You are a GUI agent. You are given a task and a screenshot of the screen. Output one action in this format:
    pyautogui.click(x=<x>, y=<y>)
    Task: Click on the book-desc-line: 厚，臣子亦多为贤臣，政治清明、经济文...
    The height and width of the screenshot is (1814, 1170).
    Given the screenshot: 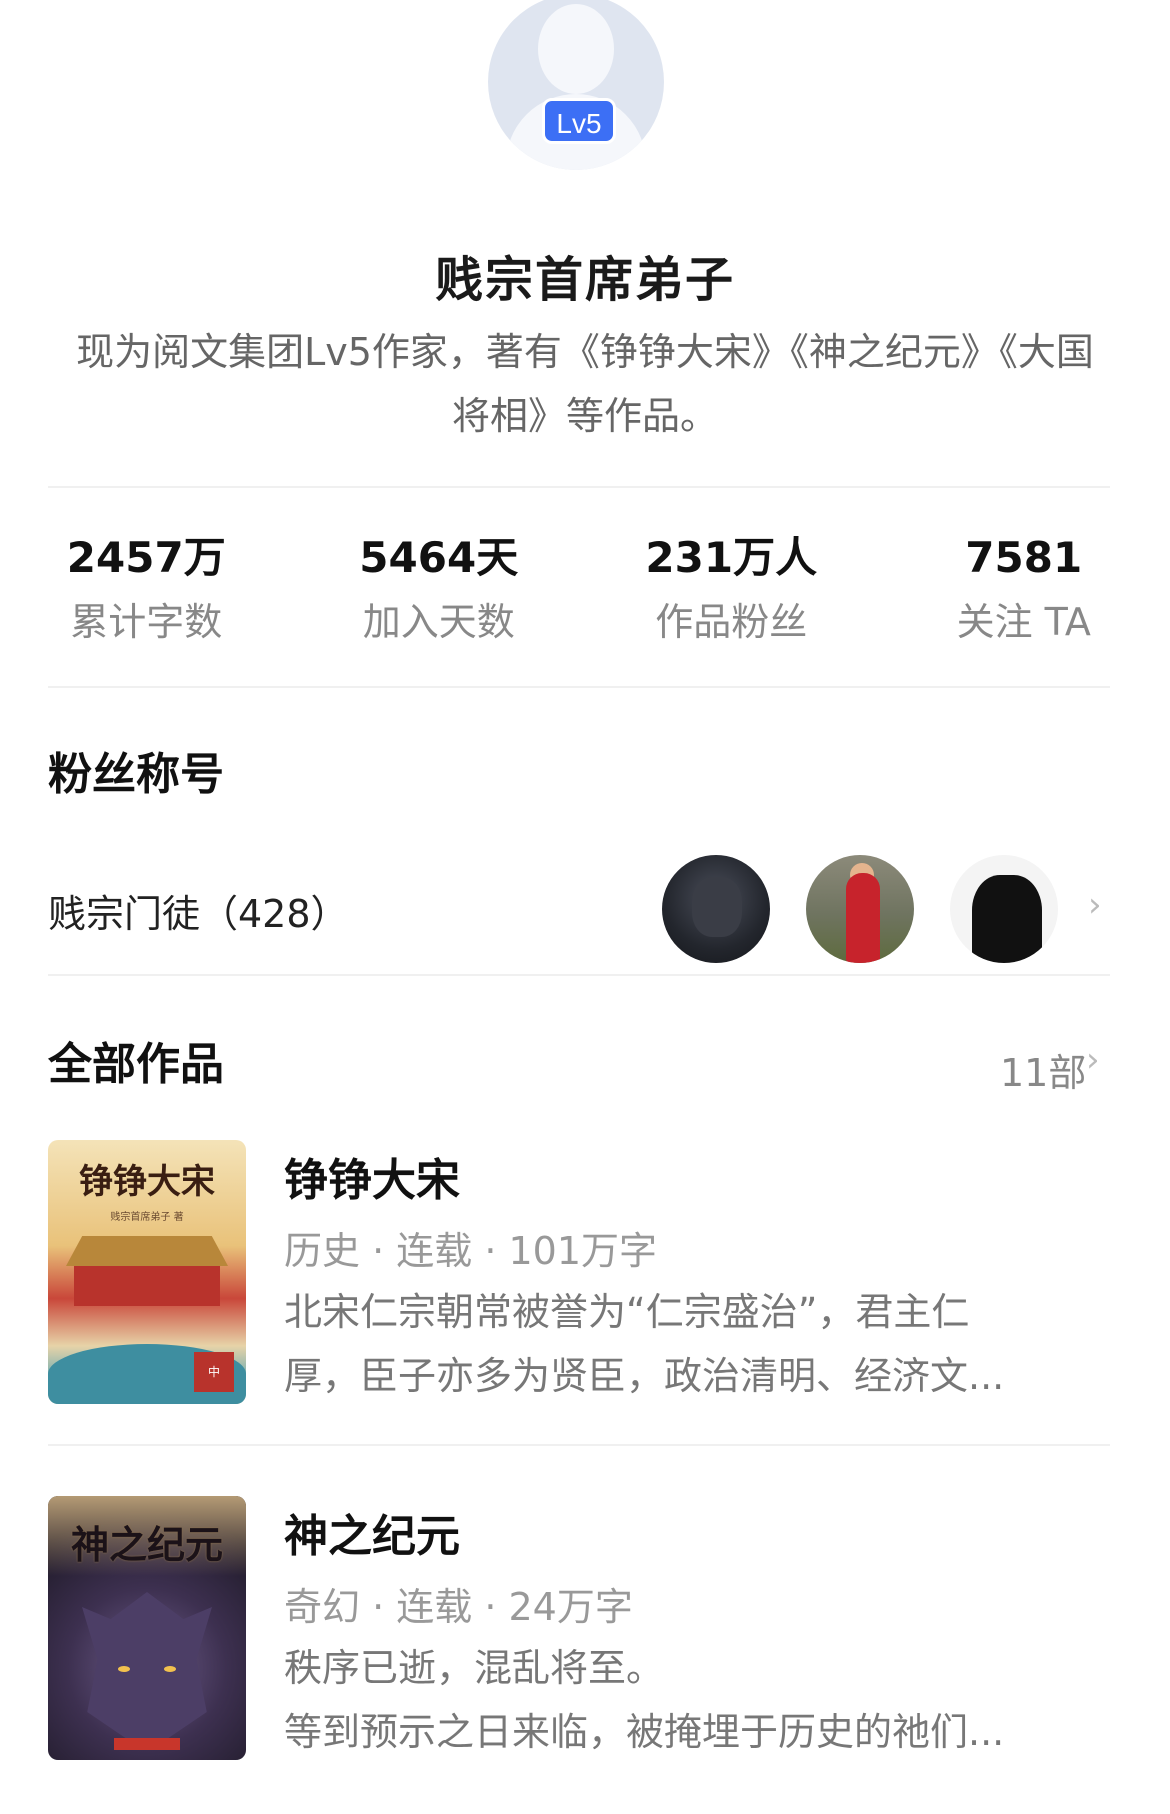 What is the action you would take?
    pyautogui.click(x=644, y=1376)
    